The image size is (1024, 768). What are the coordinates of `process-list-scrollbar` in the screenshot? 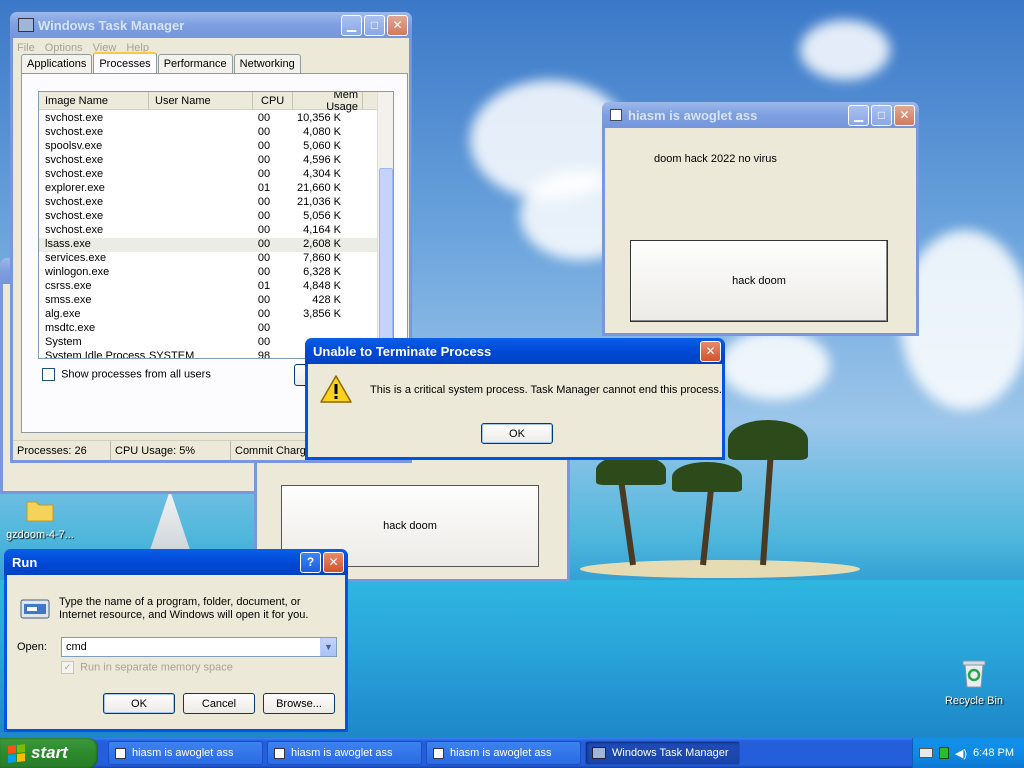 It's located at (385, 225).